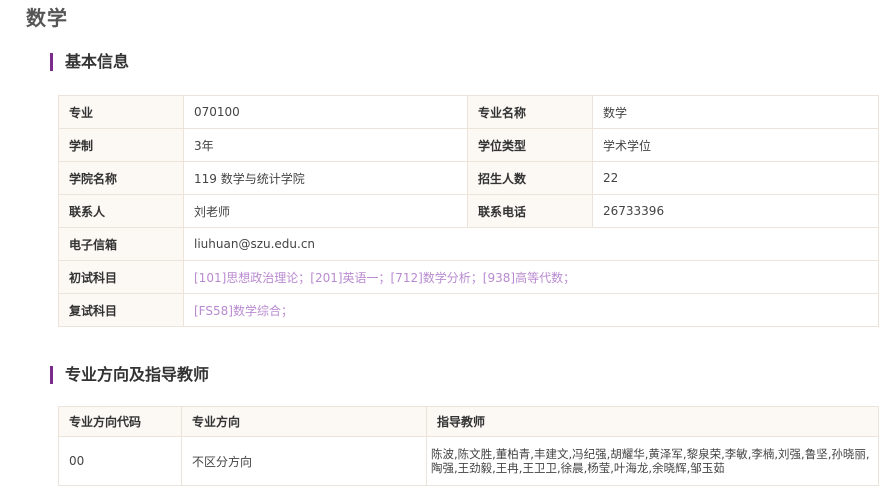 The image size is (888, 496). What do you see at coordinates (47, 18) in the screenshot?
I see `page-title: 数学` at bounding box center [47, 18].